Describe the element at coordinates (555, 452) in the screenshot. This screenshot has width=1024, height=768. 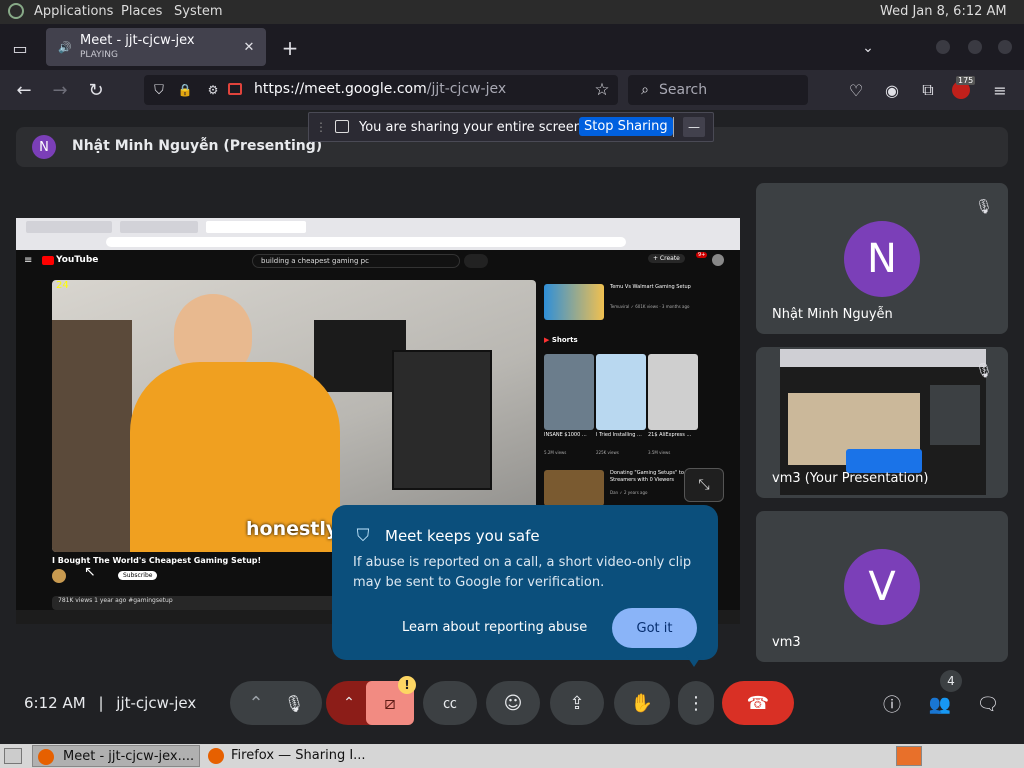
I see `short-views: 5.2M views` at that location.